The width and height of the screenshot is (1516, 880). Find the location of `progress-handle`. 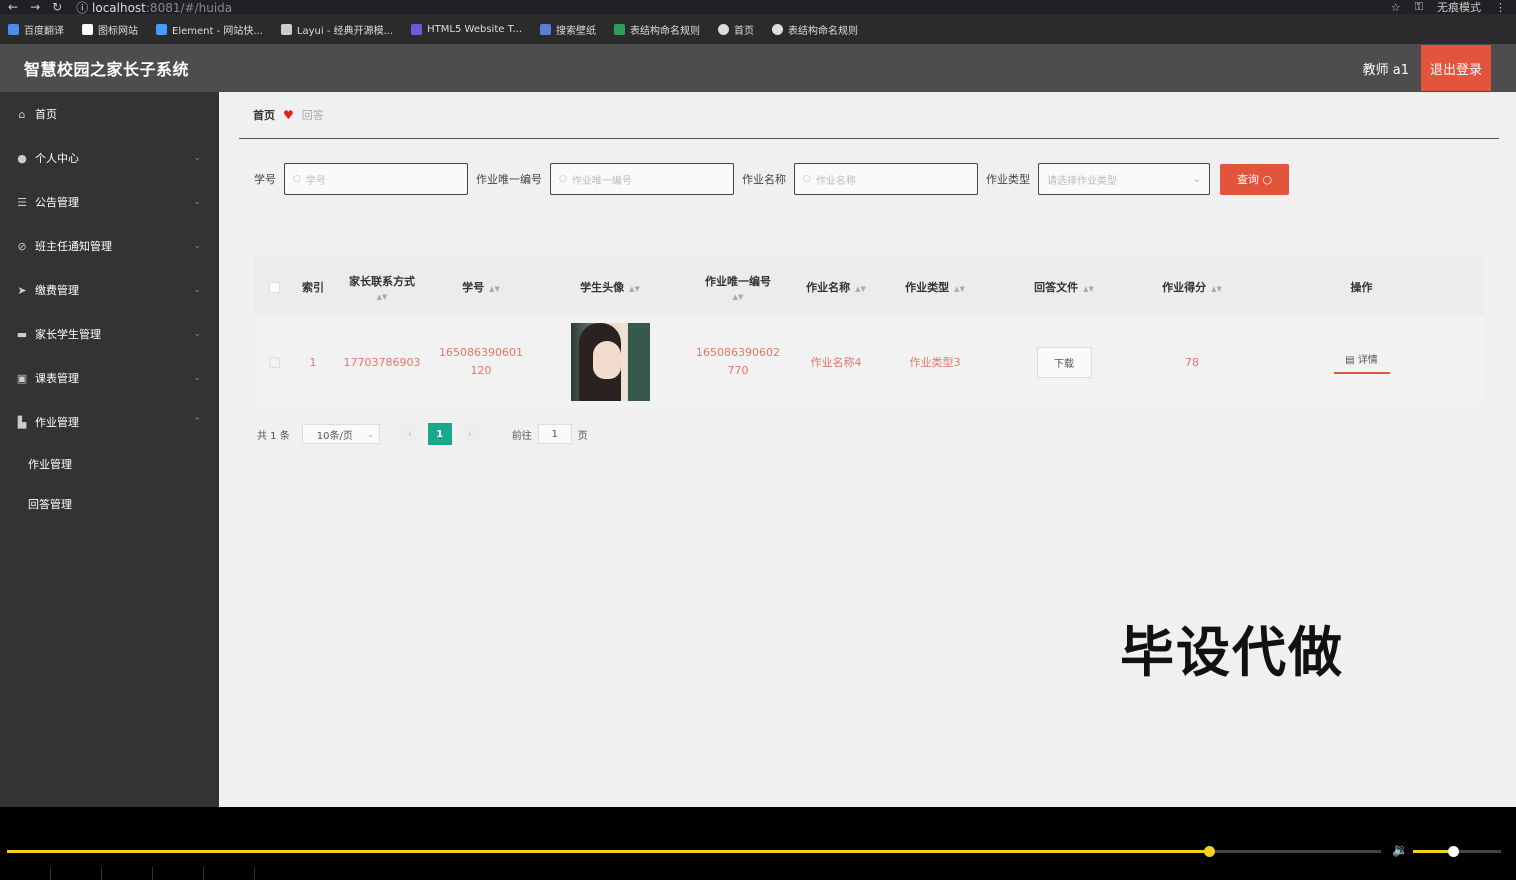

progress-handle is located at coordinates (1210, 851).